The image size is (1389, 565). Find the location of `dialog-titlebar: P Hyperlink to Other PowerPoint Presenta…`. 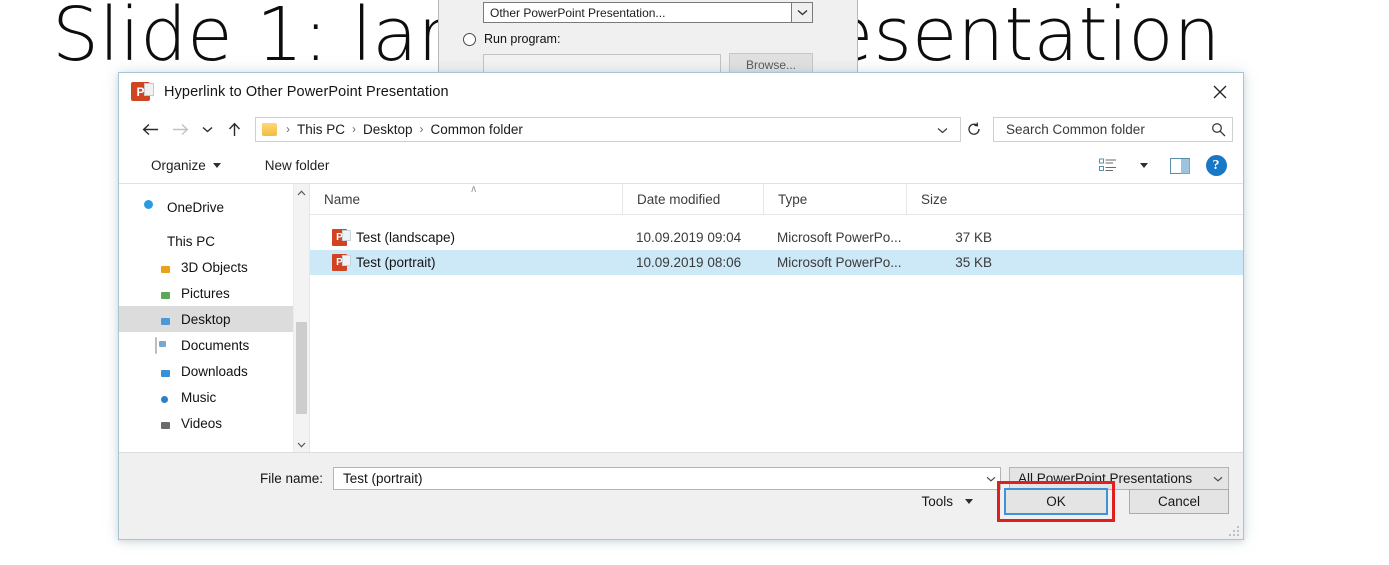

dialog-titlebar: P Hyperlink to Other PowerPoint Presenta… is located at coordinates (681, 91).